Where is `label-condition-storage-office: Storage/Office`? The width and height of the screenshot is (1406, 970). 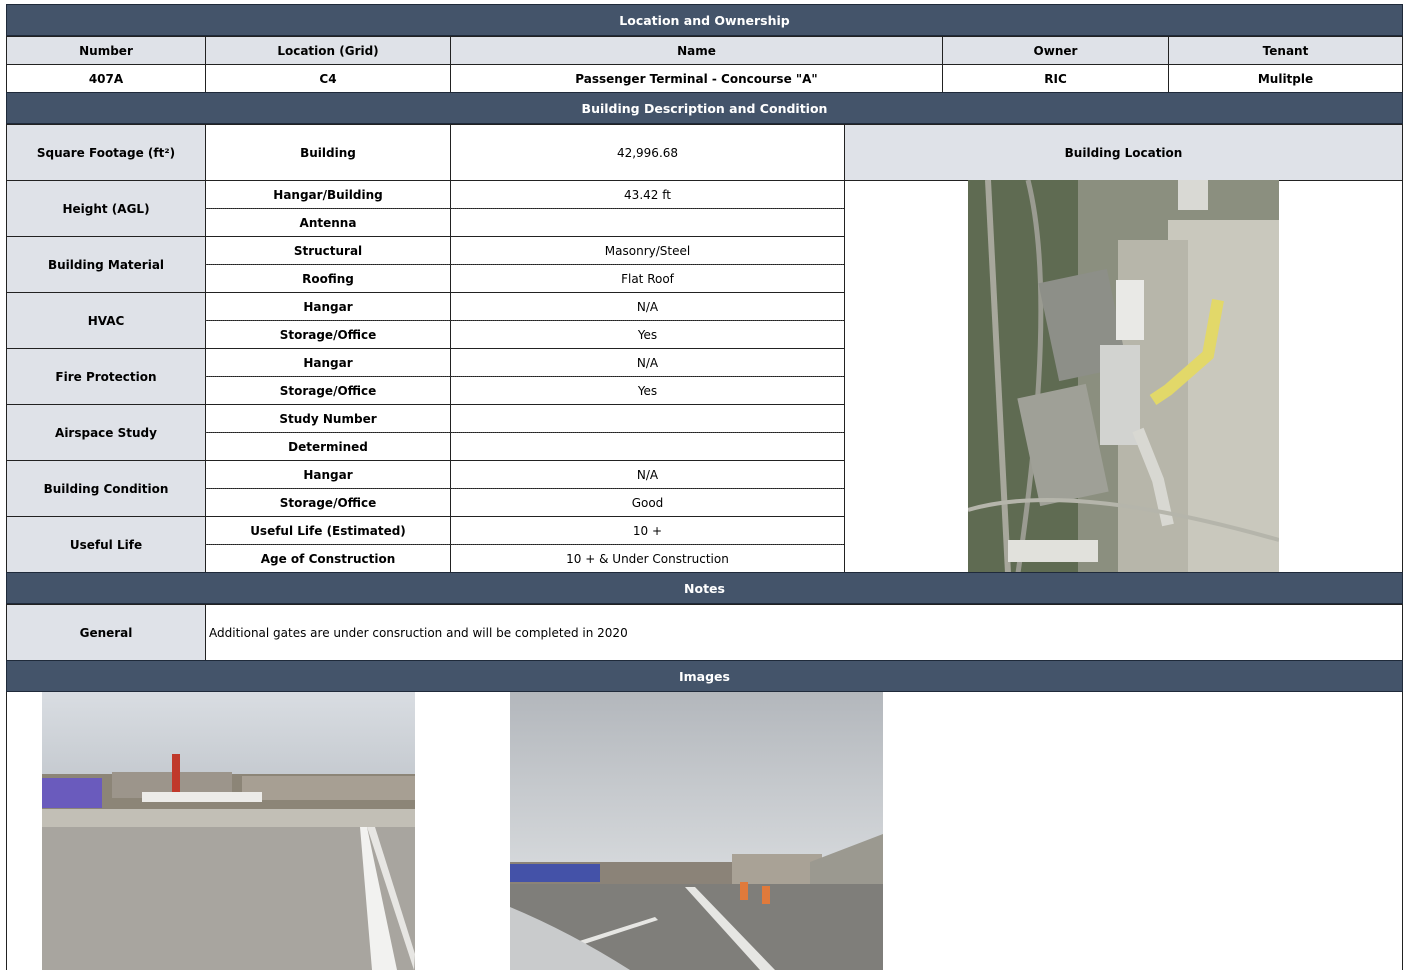
label-condition-storage-office: Storage/Office is located at coordinates (328, 502).